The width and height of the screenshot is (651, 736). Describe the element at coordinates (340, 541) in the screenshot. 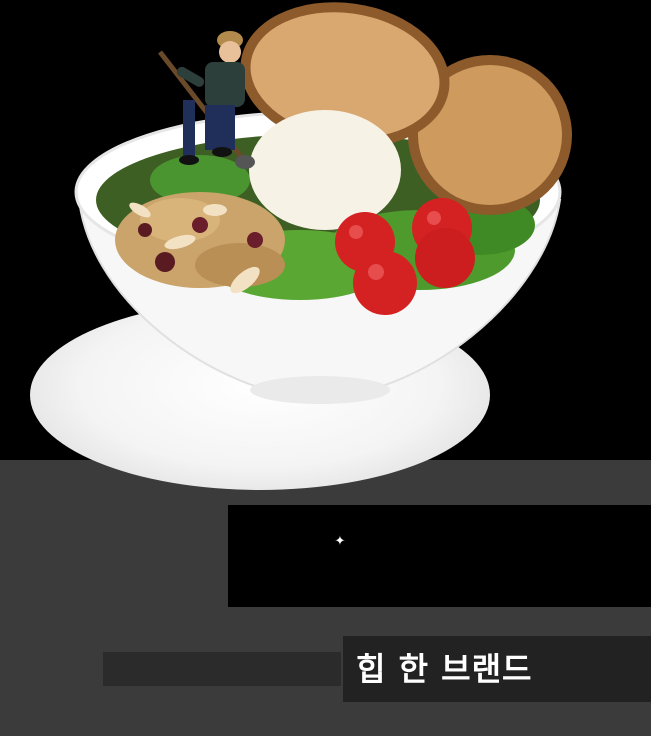

I see `sparkle-icon: ✦` at that location.